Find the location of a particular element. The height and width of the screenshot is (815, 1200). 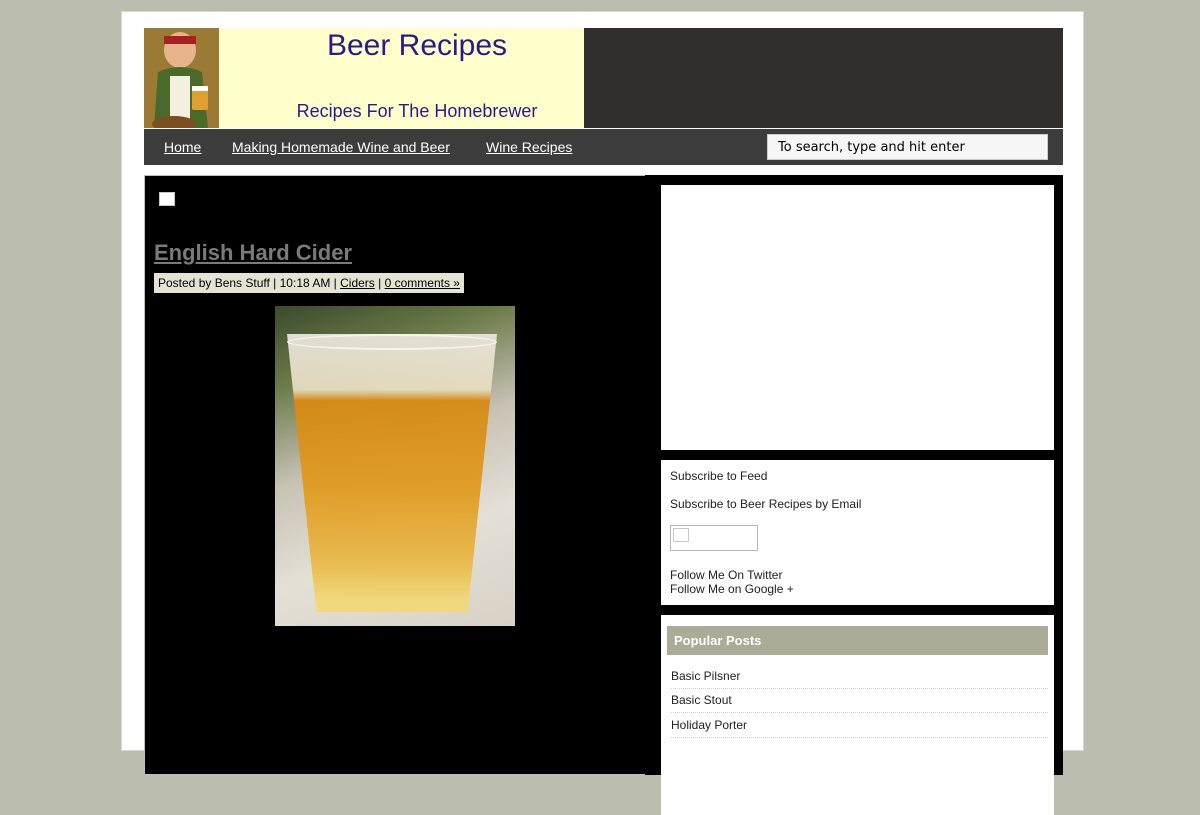

post-comments-link: 0 comments » is located at coordinates (422, 283).